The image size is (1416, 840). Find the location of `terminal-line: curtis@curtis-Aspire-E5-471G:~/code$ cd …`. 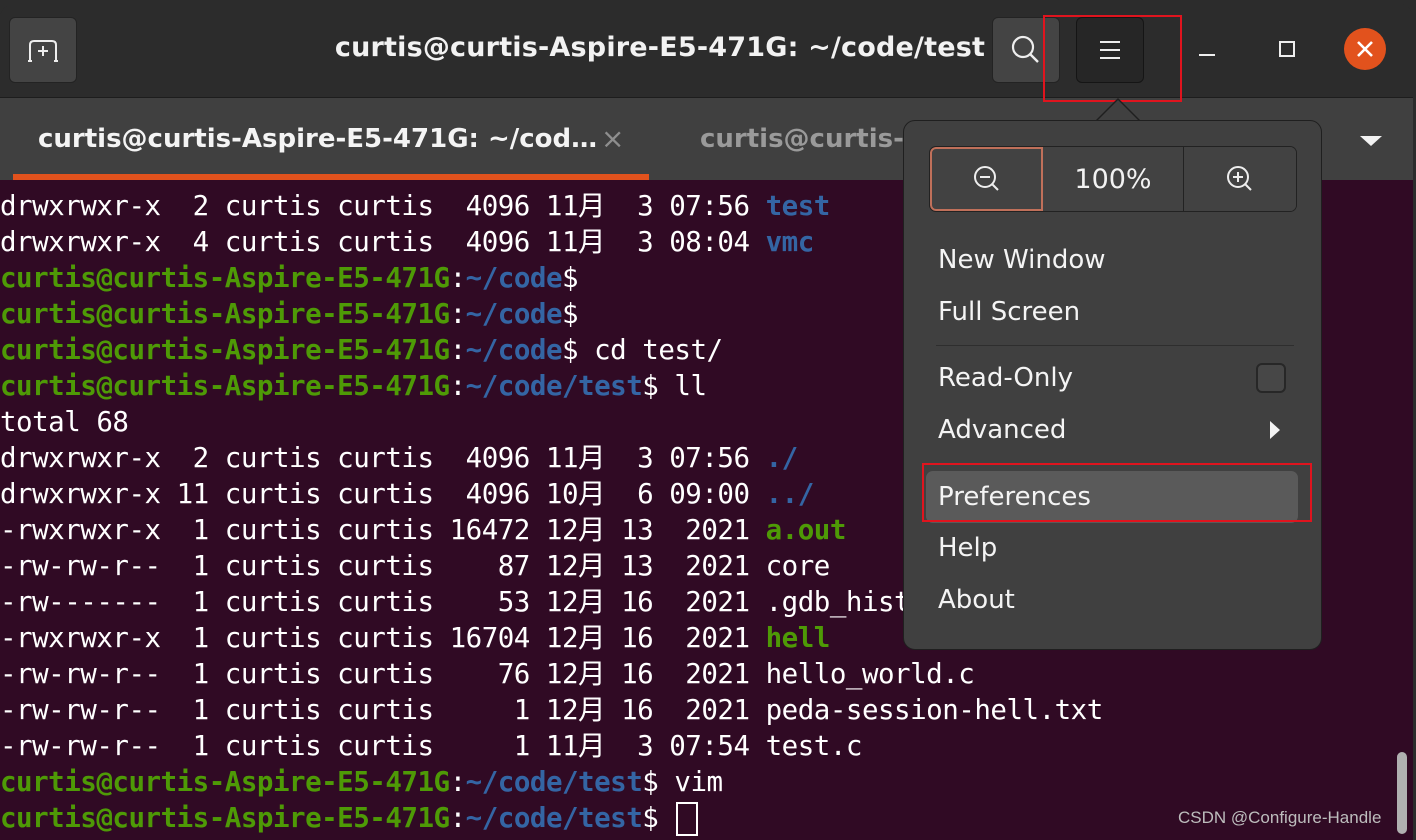

terminal-line: curtis@curtis-Aspire-E5-471G:~/code$ cd … is located at coordinates (361, 350).